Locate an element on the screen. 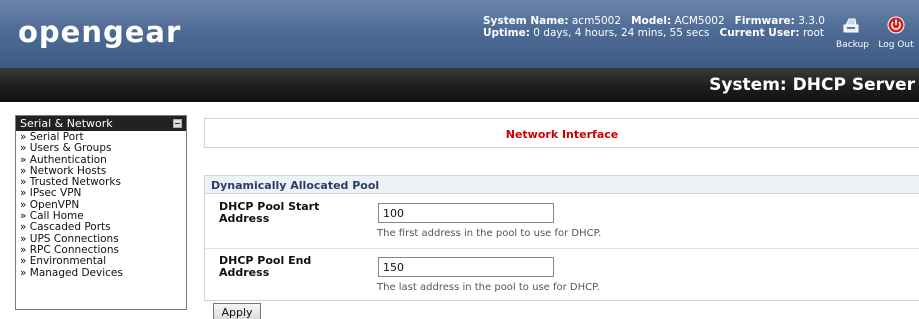 This screenshot has width=919, height=319. collapse-icon is located at coordinates (177, 123).